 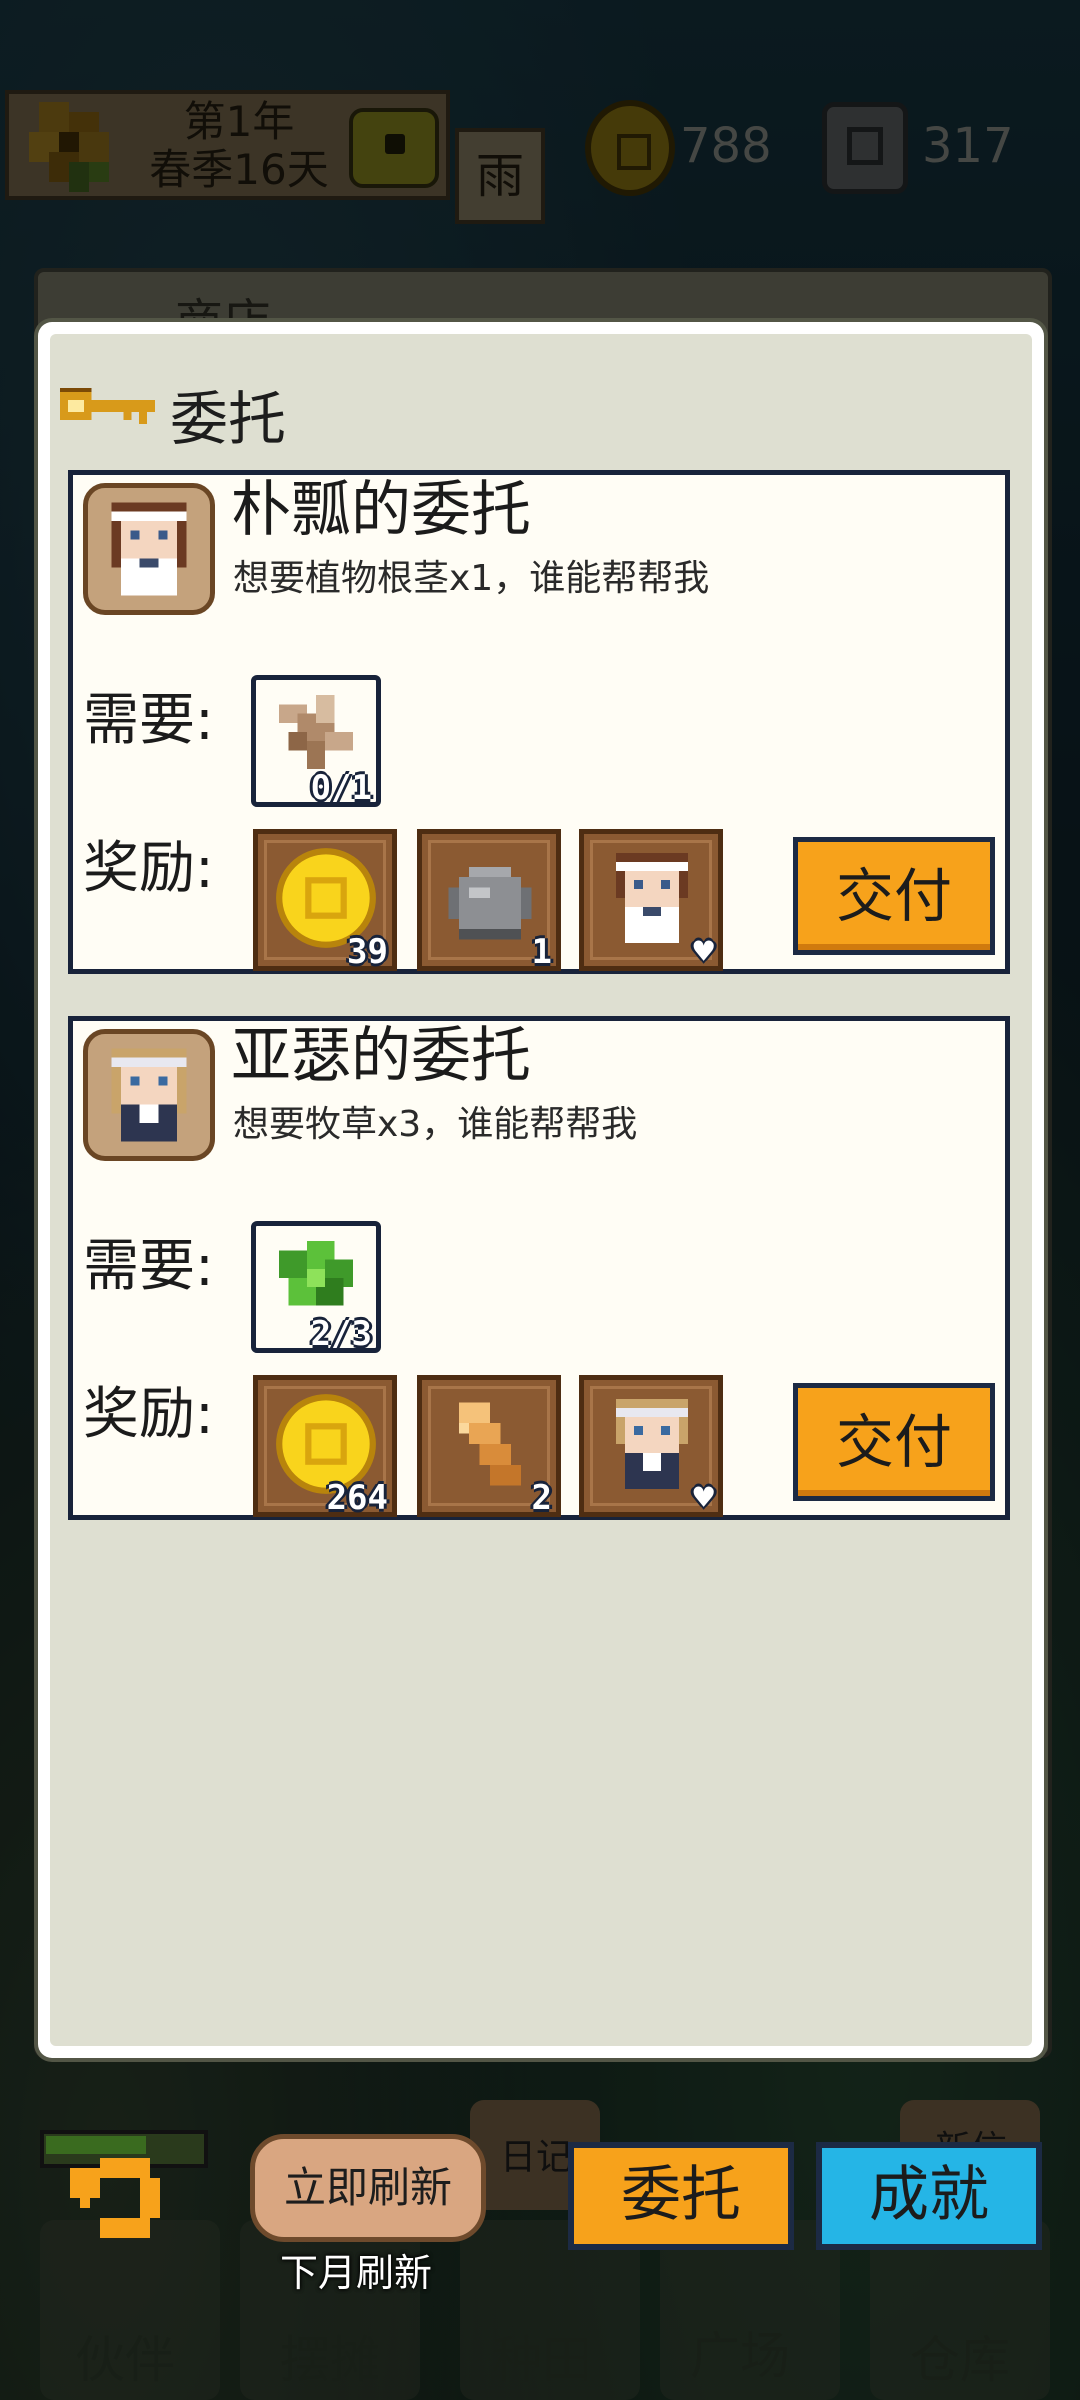 What do you see at coordinates (471, 578) in the screenshot?
I see `commission-desc: 想要植物根茎x1，谁能帮帮我` at bounding box center [471, 578].